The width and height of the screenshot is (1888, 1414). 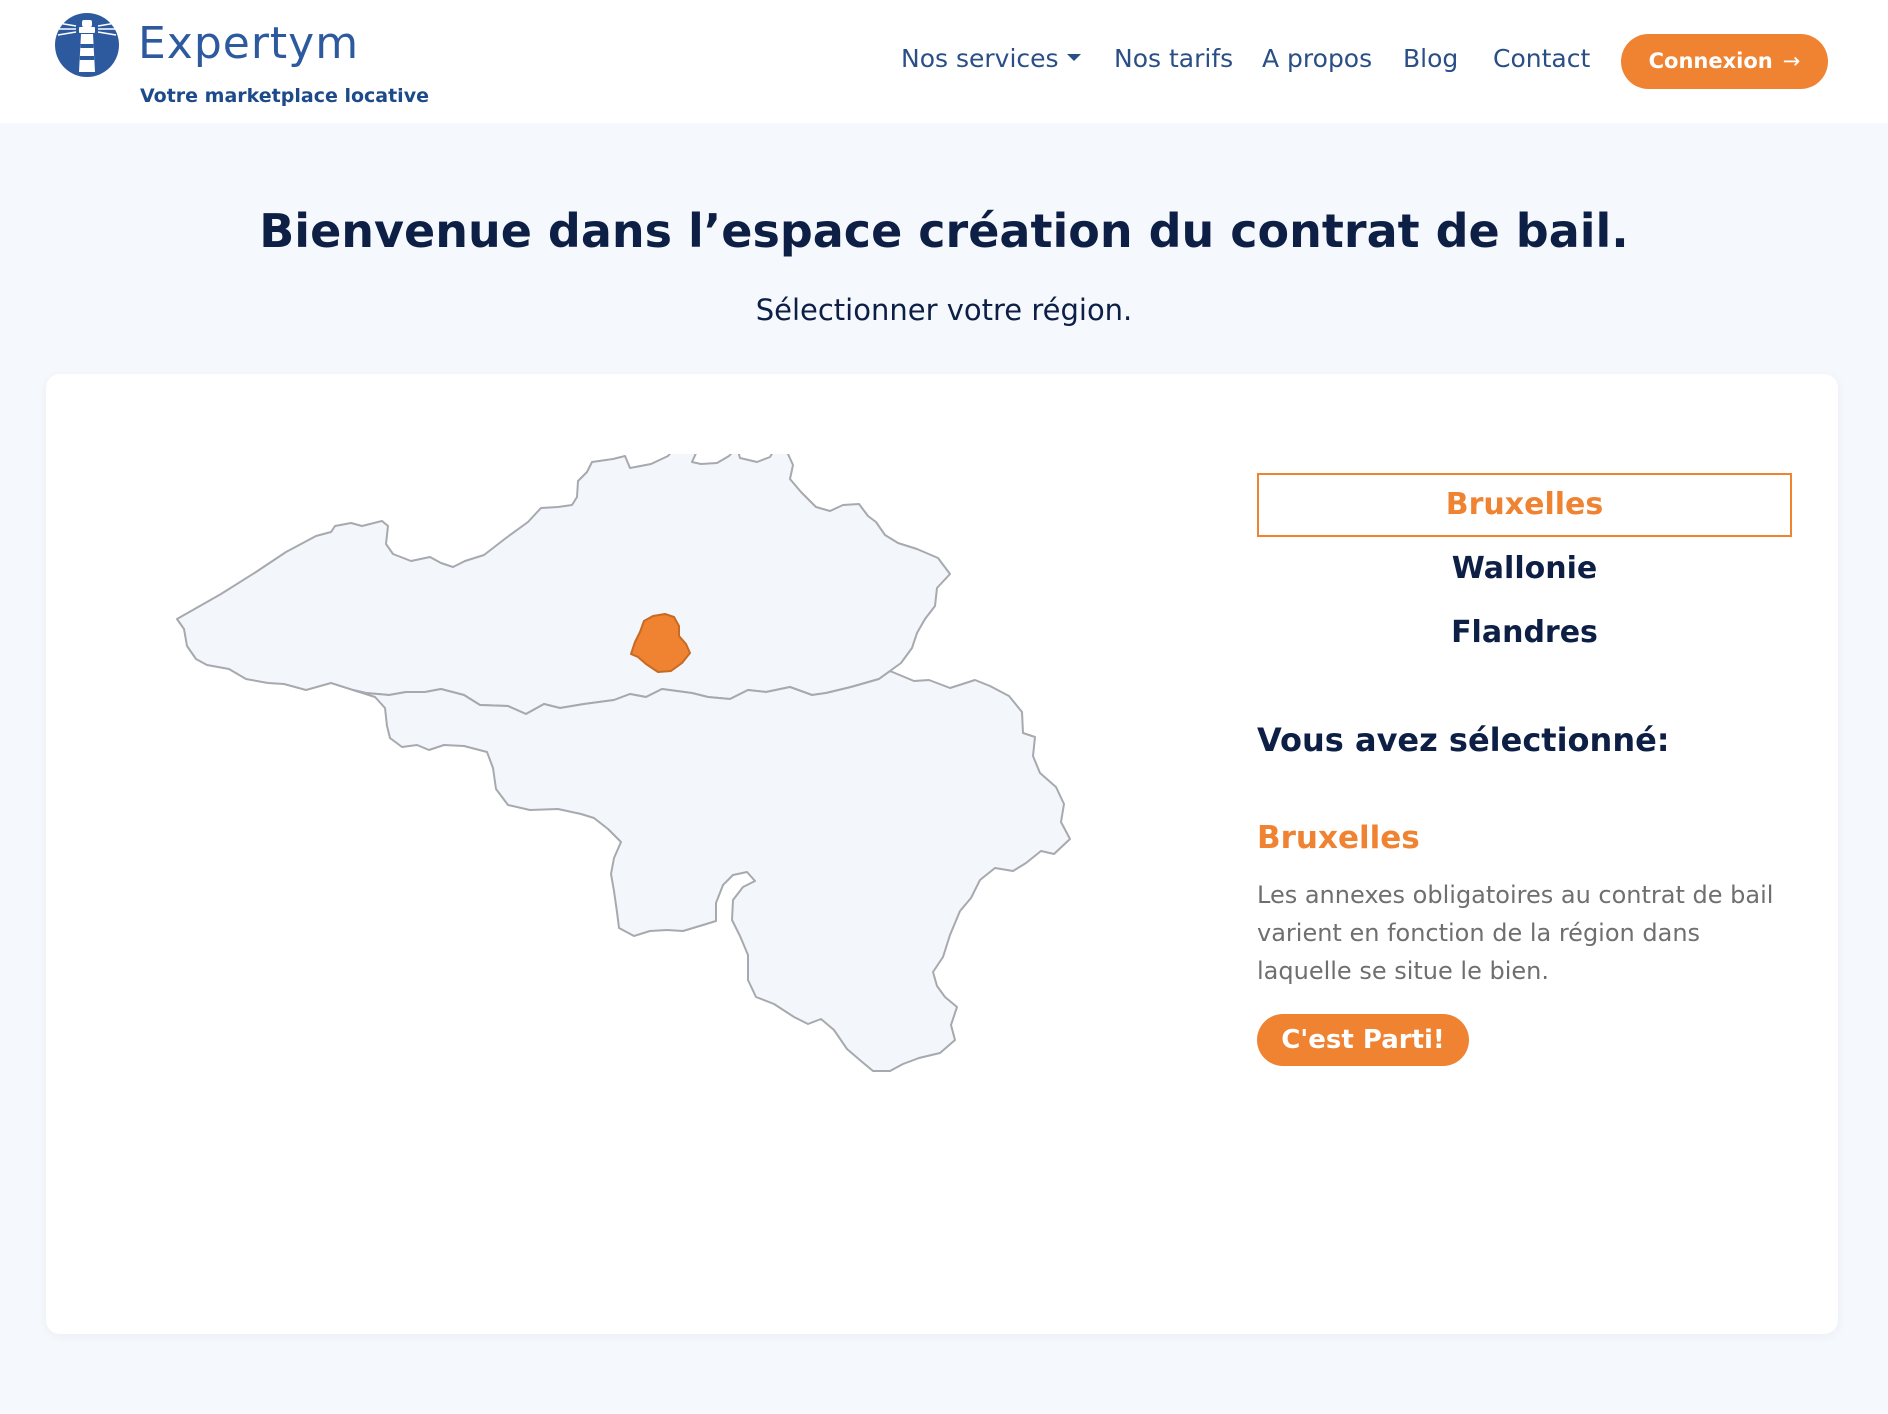 What do you see at coordinates (1430, 58) in the screenshot?
I see `nav-blog: Blog` at bounding box center [1430, 58].